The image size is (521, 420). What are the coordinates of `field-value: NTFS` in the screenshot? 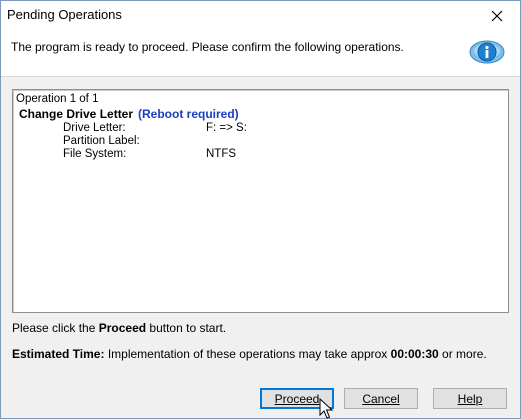 It's located at (221, 154).